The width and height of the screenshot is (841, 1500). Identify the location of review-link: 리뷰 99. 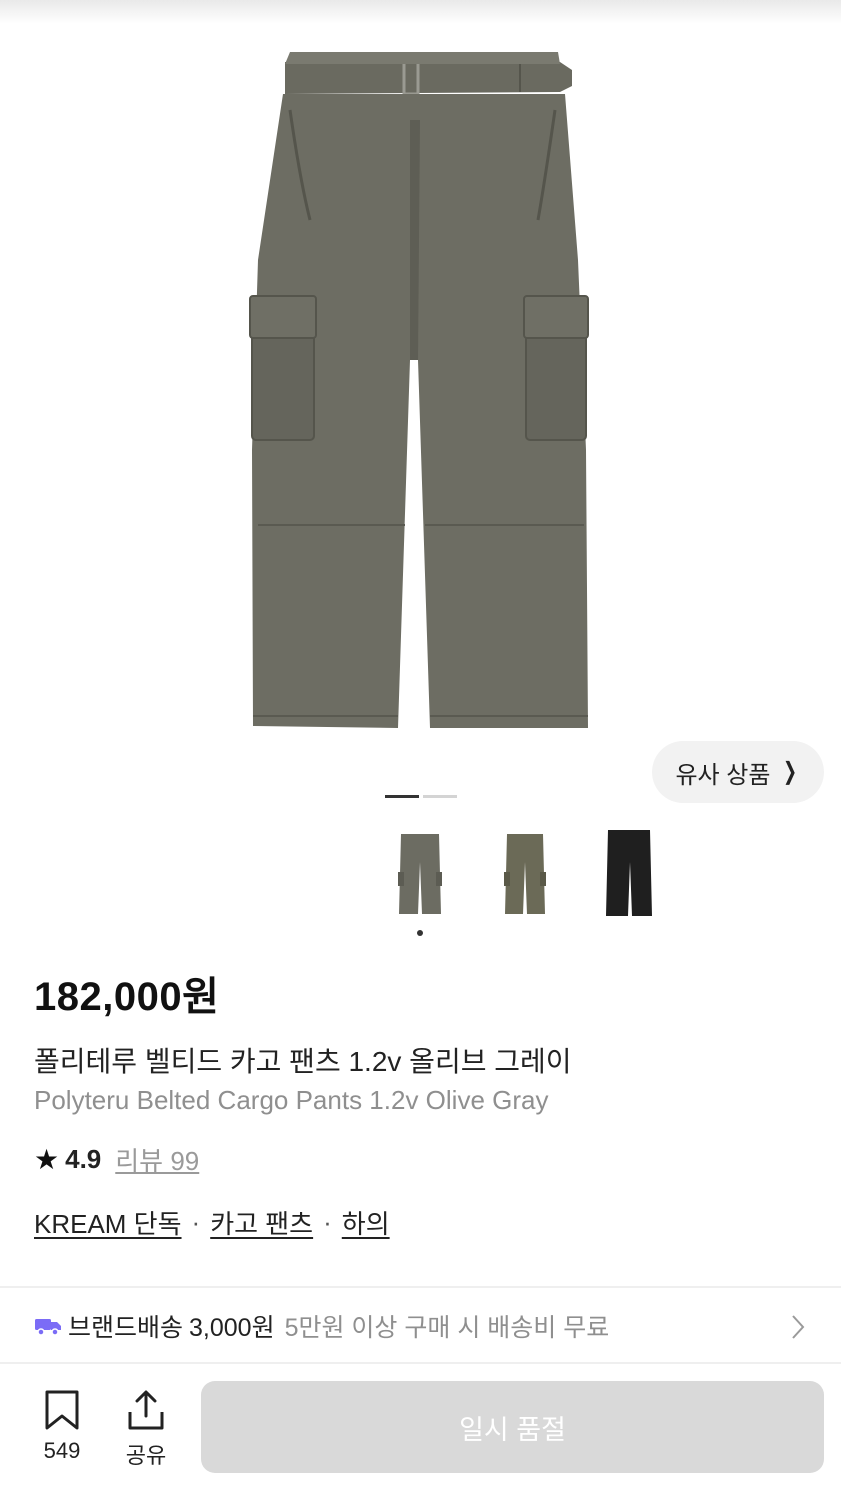
(157, 1159).